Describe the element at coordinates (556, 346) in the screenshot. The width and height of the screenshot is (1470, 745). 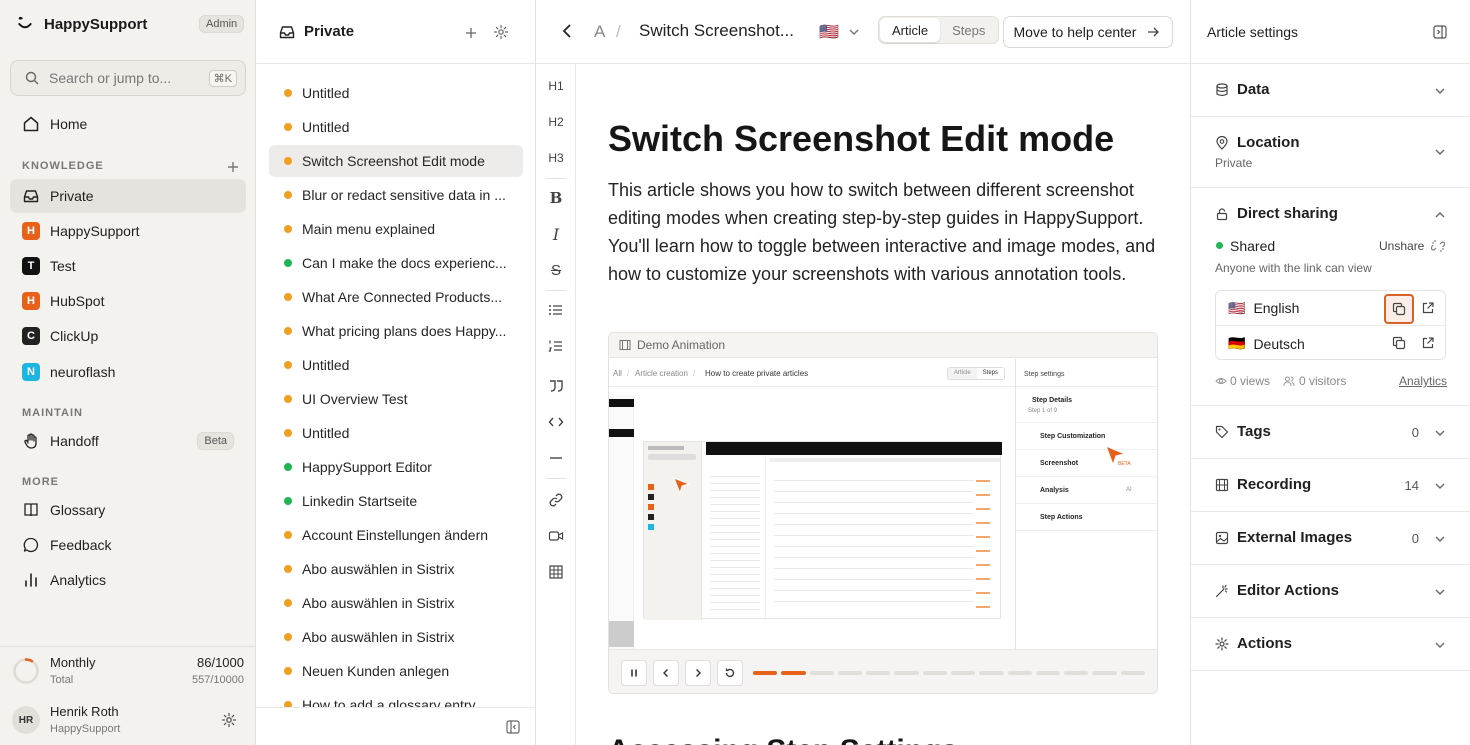
I see `numbered-list-button` at that location.